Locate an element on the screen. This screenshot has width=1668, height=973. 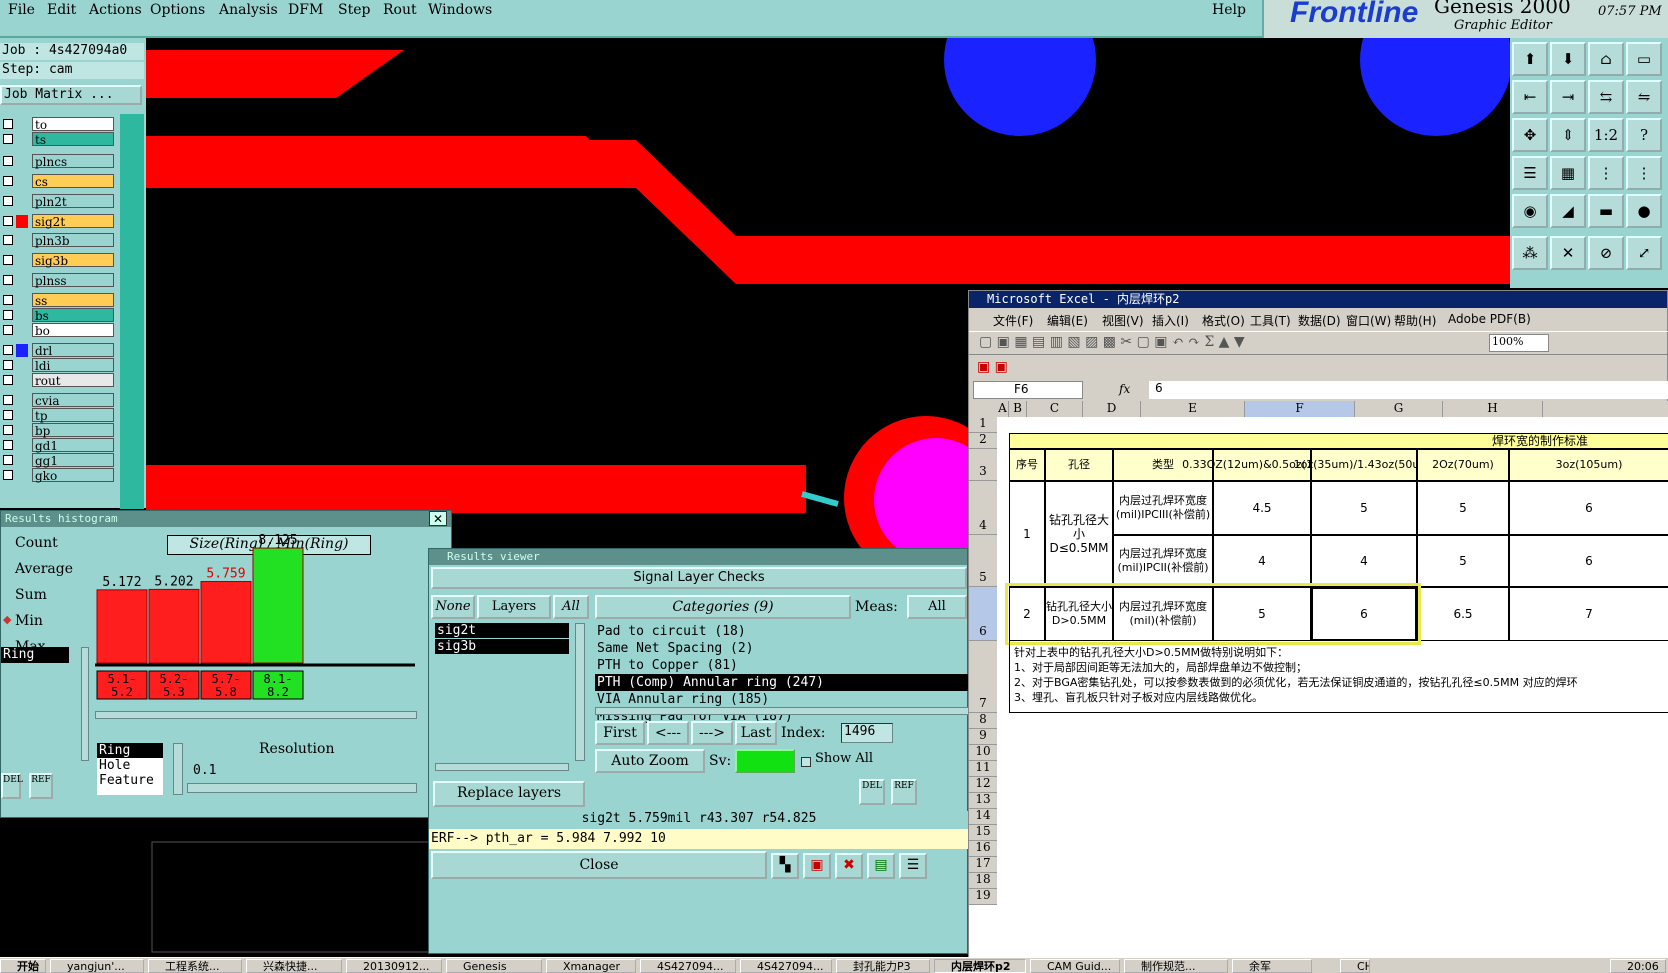
layer-scrollbar is located at coordinates (132, 311).